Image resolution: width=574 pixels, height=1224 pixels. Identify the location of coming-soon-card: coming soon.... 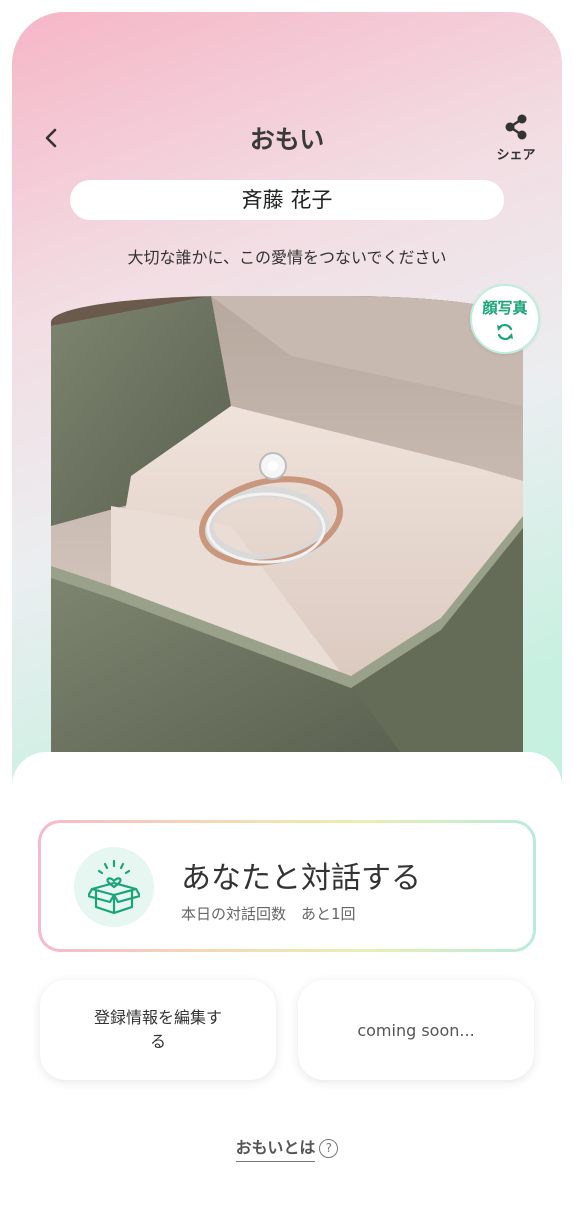
(416, 1030).